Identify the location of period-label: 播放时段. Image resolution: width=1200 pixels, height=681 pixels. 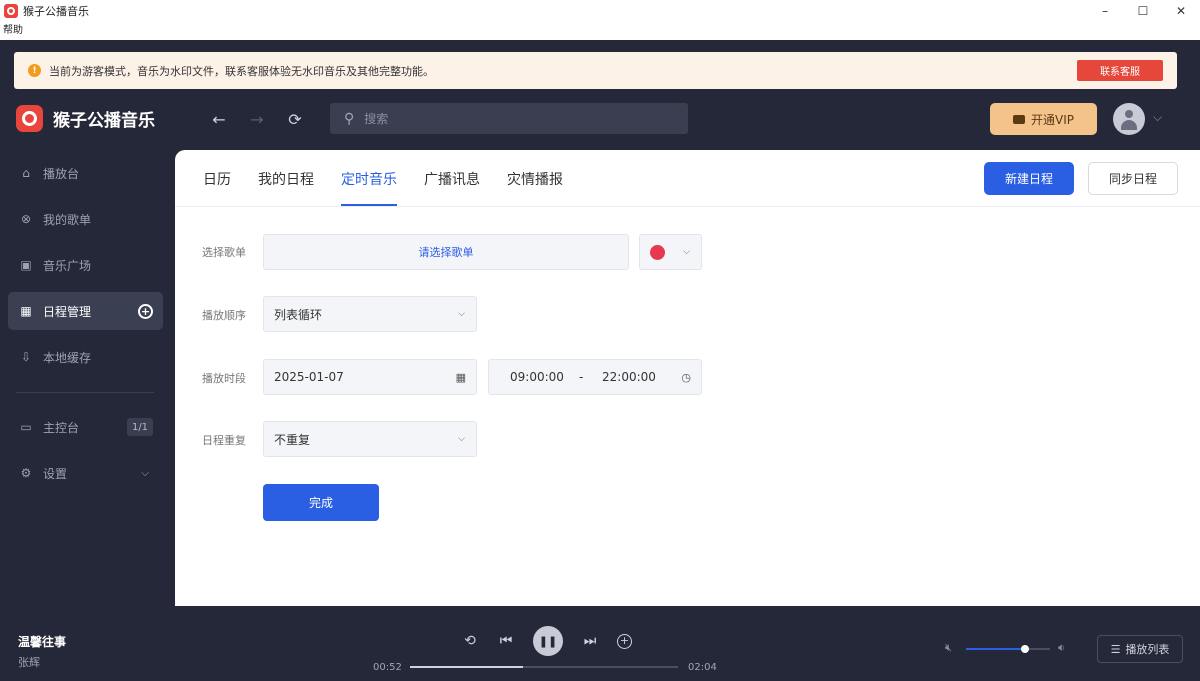
(224, 378).